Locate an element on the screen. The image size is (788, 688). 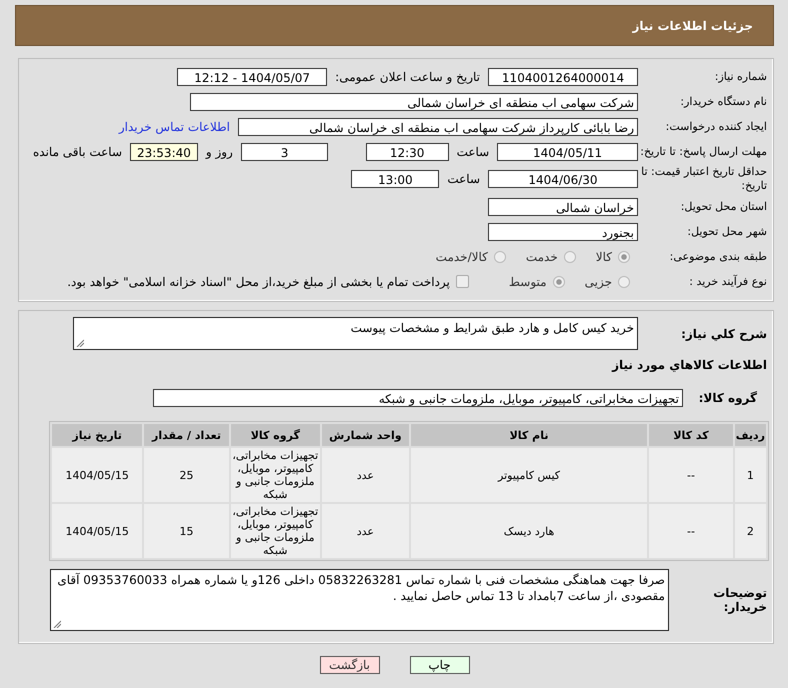
field-label: متوسط is located at coordinates (527, 281).